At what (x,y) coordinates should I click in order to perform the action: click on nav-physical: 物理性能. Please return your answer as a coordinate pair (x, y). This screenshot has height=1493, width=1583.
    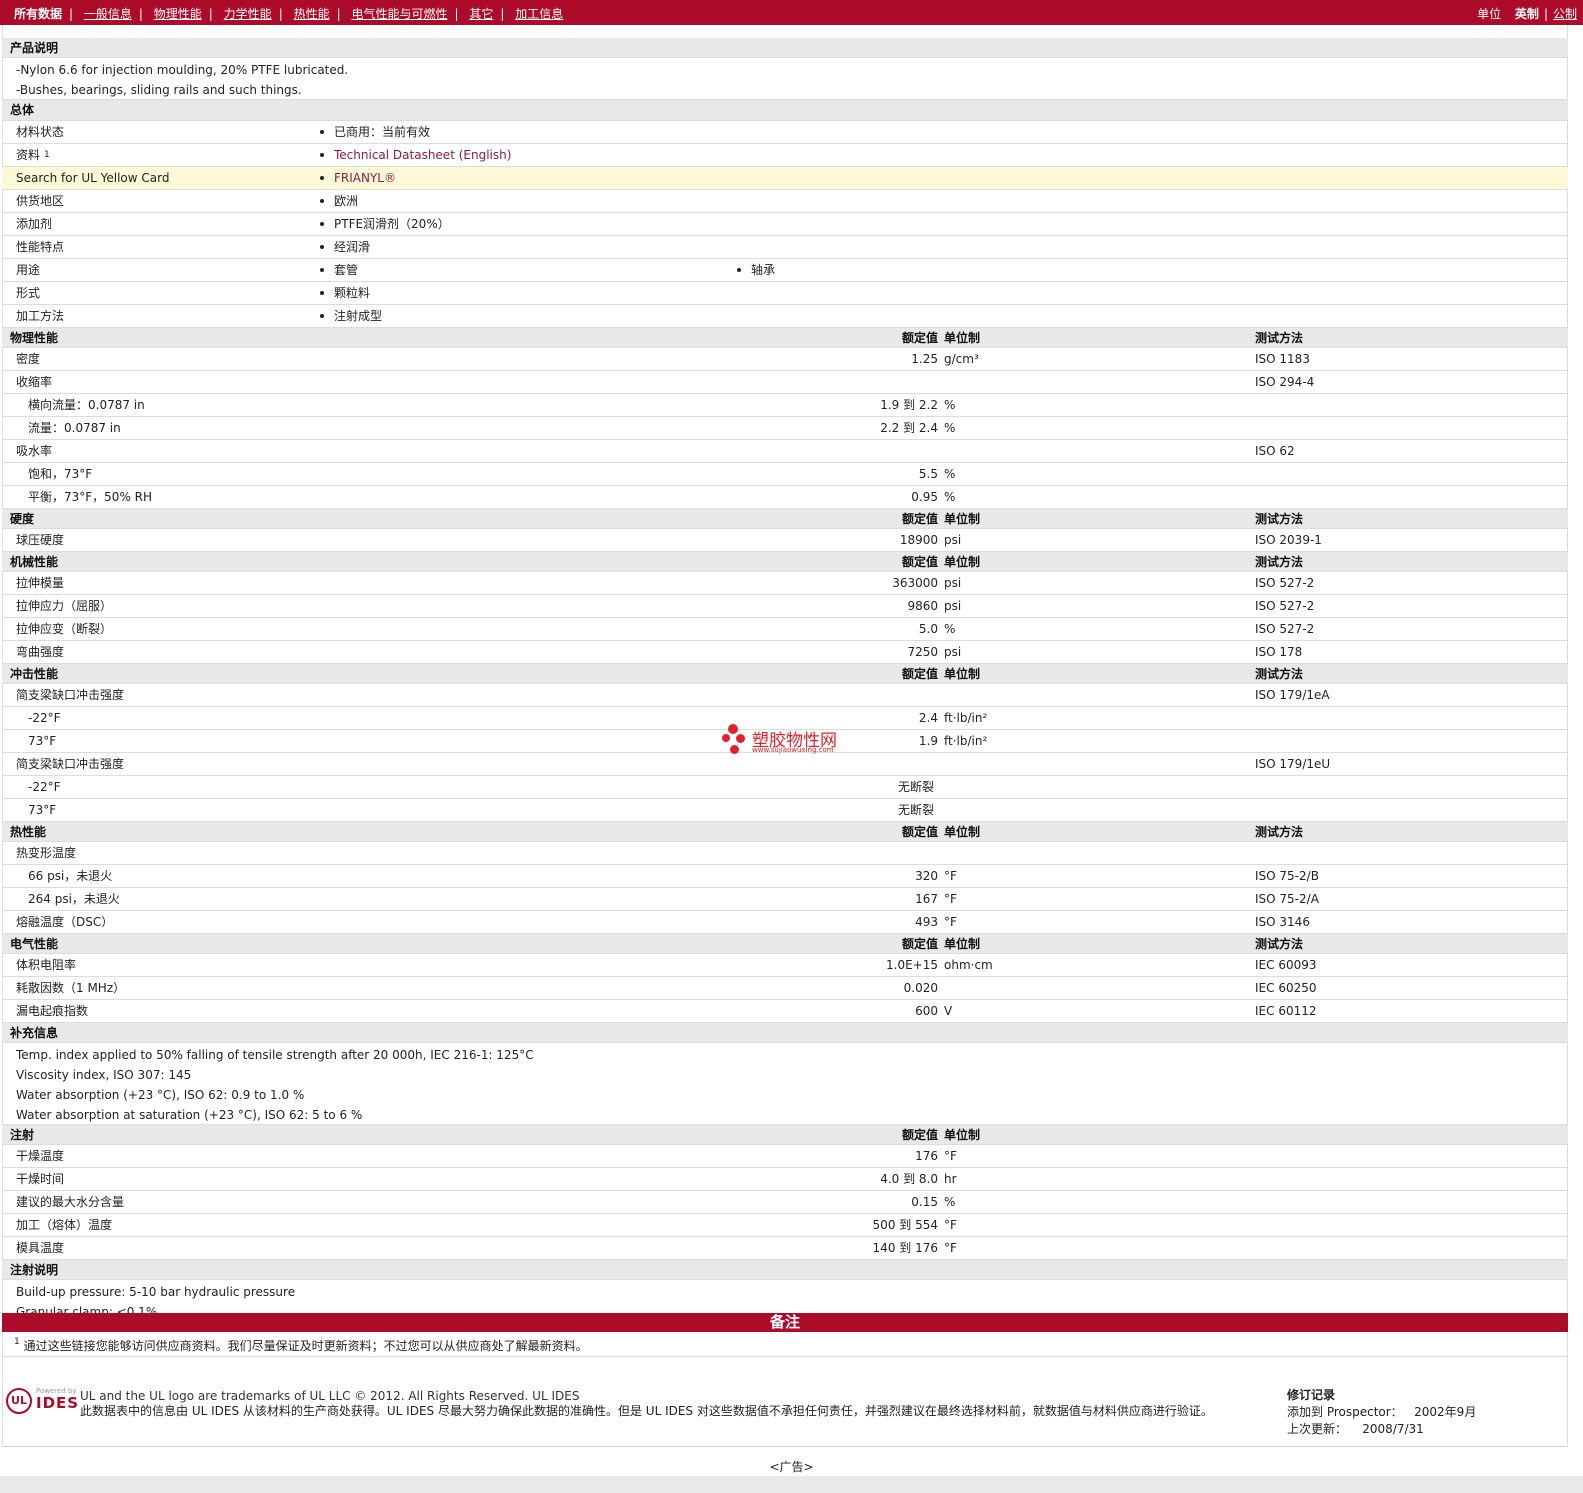
    Looking at the image, I should click on (178, 14).